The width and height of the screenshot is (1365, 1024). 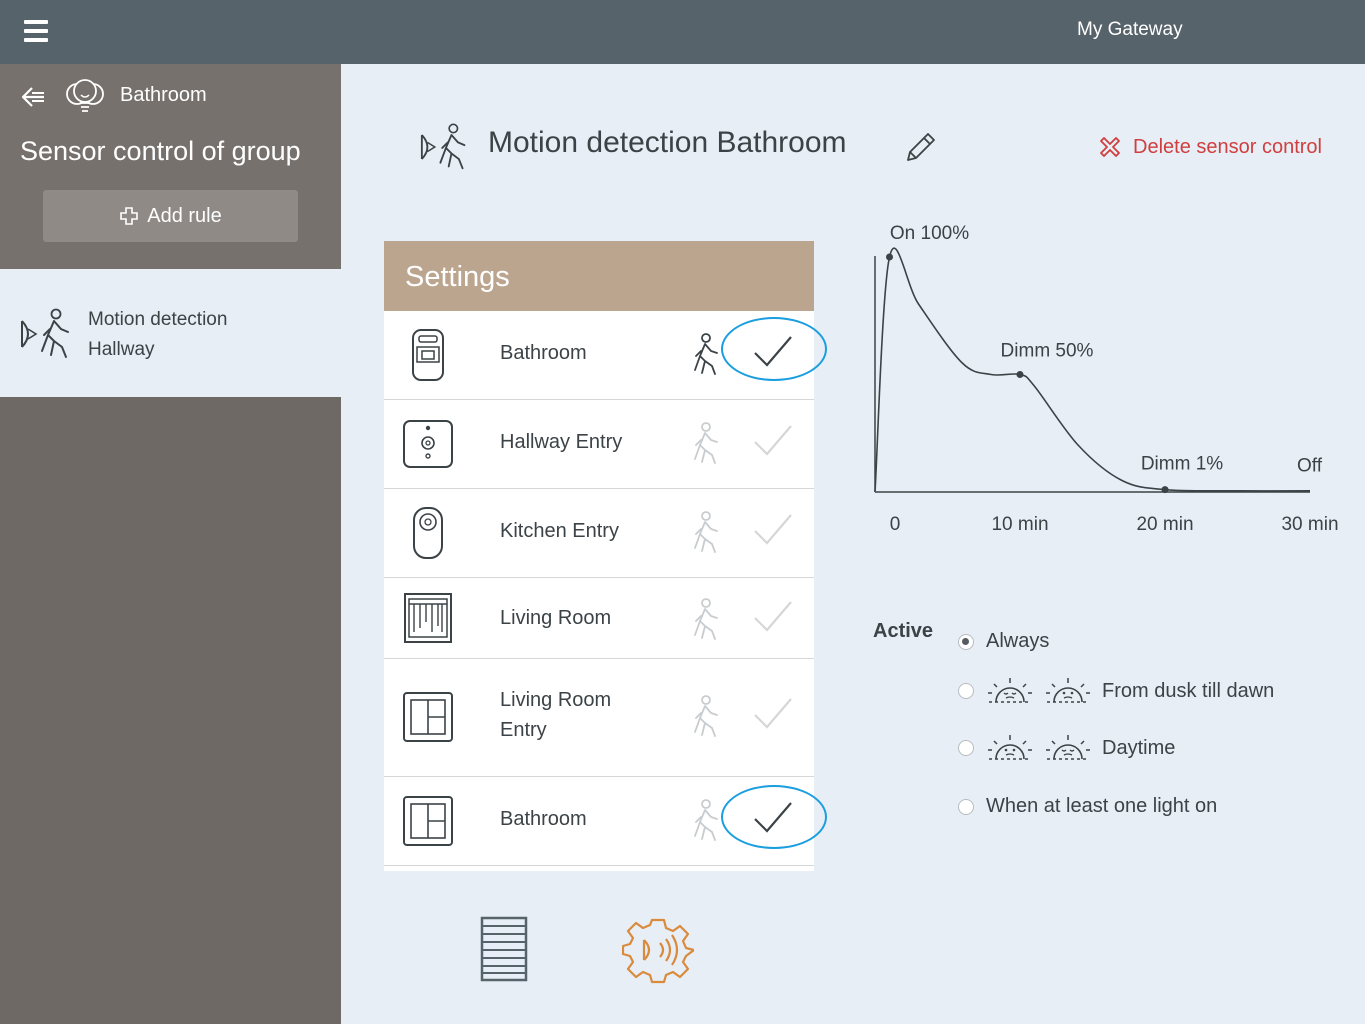 I want to click on sensor-settings-gear-icon, so click(x=658, y=950).